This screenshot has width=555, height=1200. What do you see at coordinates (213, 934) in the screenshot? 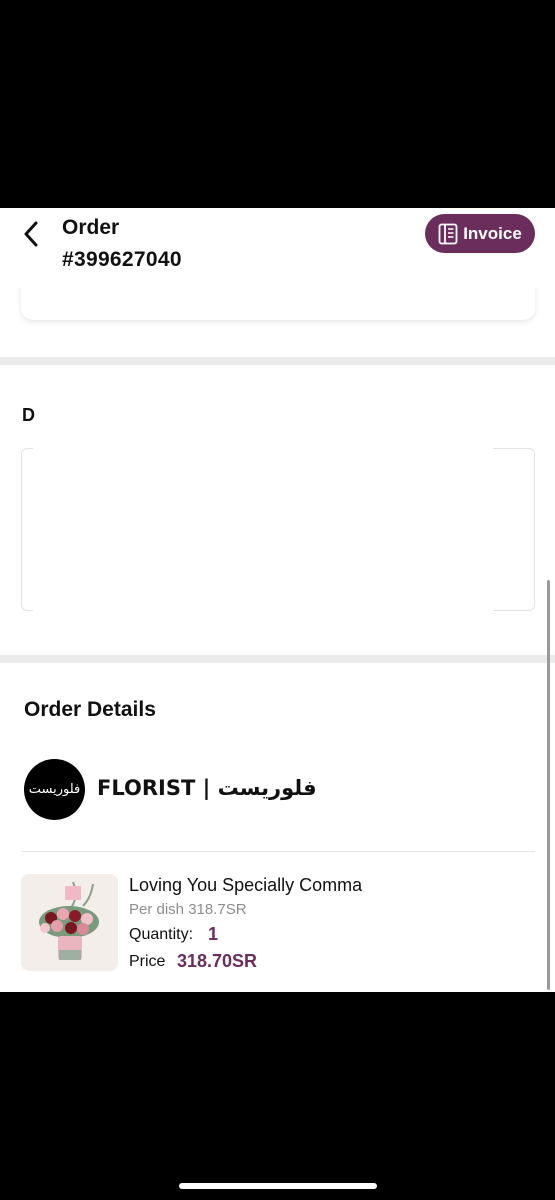
I see `quantity-value: 1` at bounding box center [213, 934].